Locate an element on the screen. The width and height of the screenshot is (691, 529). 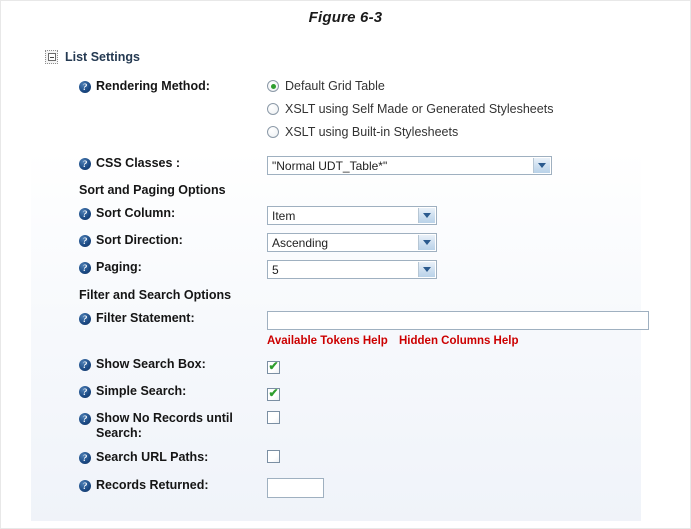
radio-label: XSLT using Built-in Stylesheets is located at coordinates (372, 132).